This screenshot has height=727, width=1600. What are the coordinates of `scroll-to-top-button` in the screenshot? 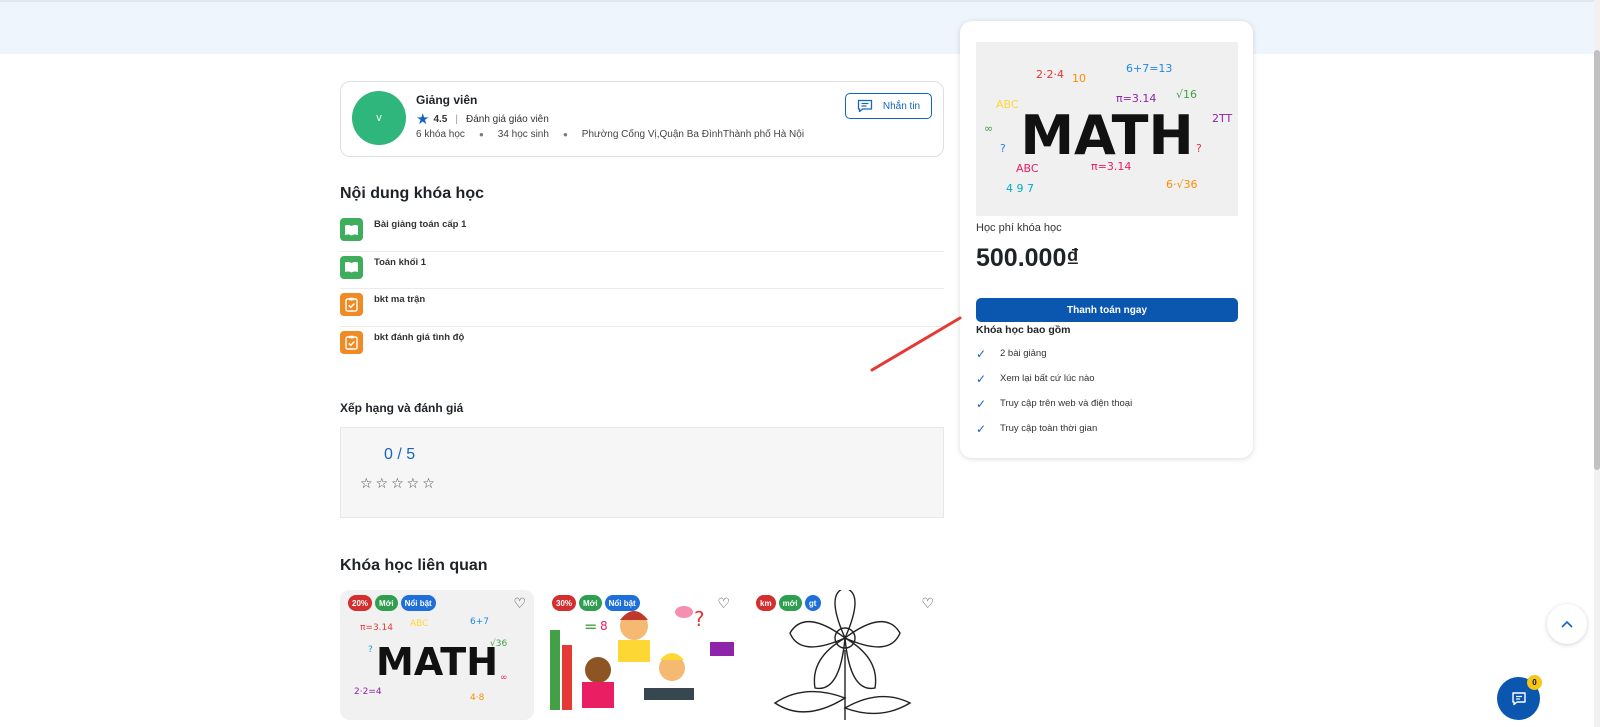 It's located at (1567, 624).